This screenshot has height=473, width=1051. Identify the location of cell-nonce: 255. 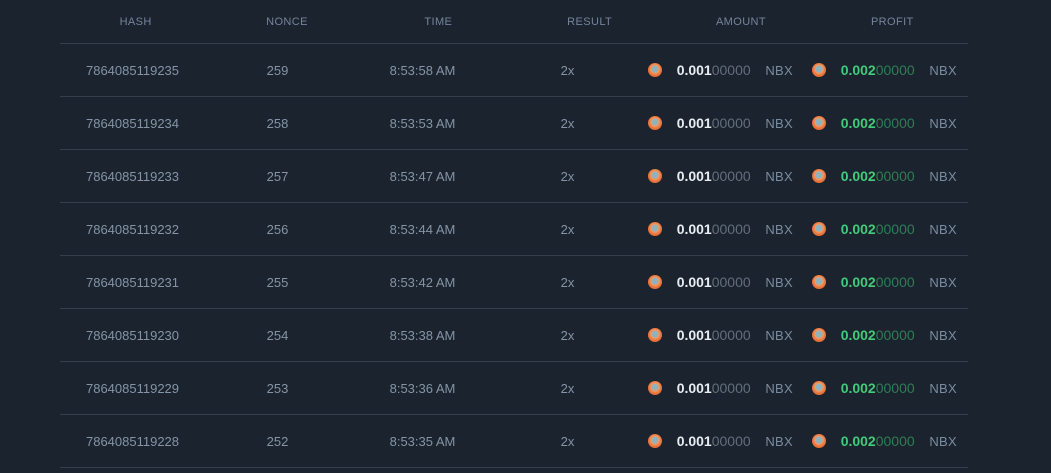
(277, 282).